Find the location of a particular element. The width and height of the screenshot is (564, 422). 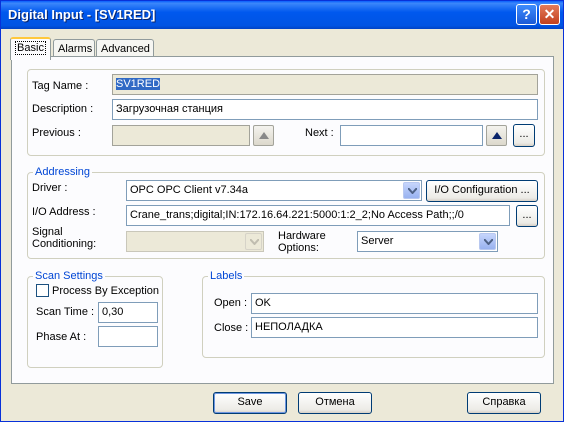

close-icon: ✕ is located at coordinates (549, 14).